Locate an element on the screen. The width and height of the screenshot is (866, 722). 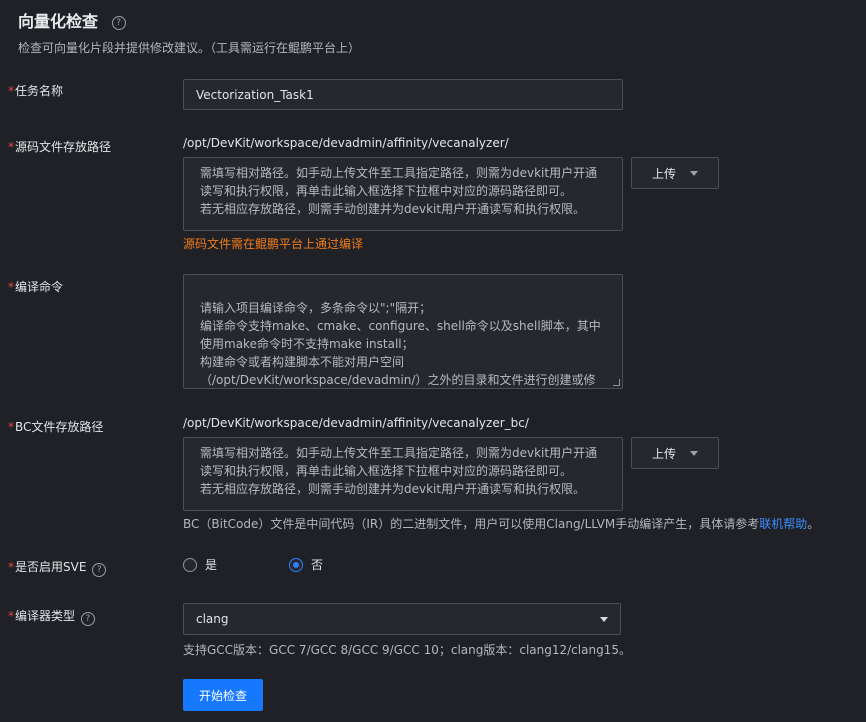
compiler-label: *编译器类型 ? is located at coordinates (51, 616).